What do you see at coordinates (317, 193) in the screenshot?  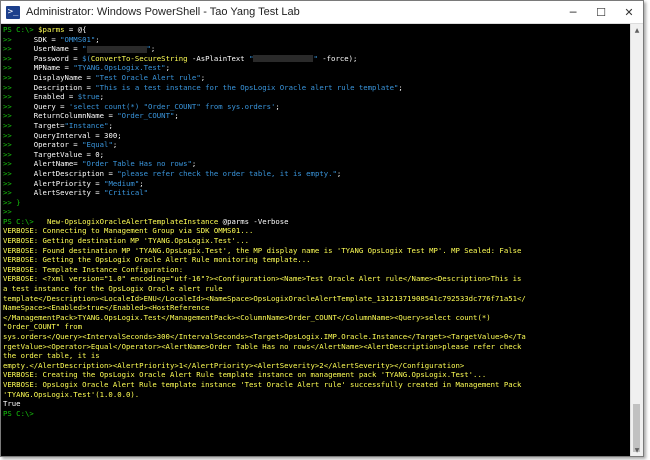 I see `console-line: >> AlertSeverity = "Critical"` at bounding box center [317, 193].